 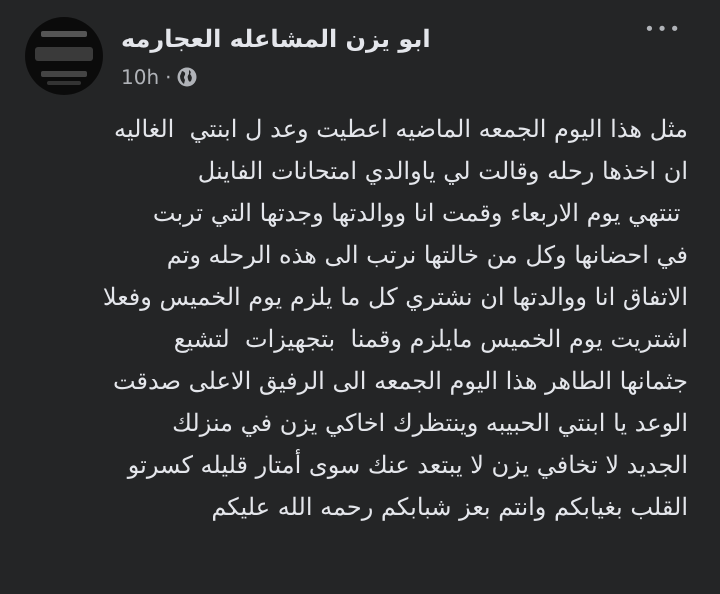 I want to click on avatar, so click(x=64, y=56).